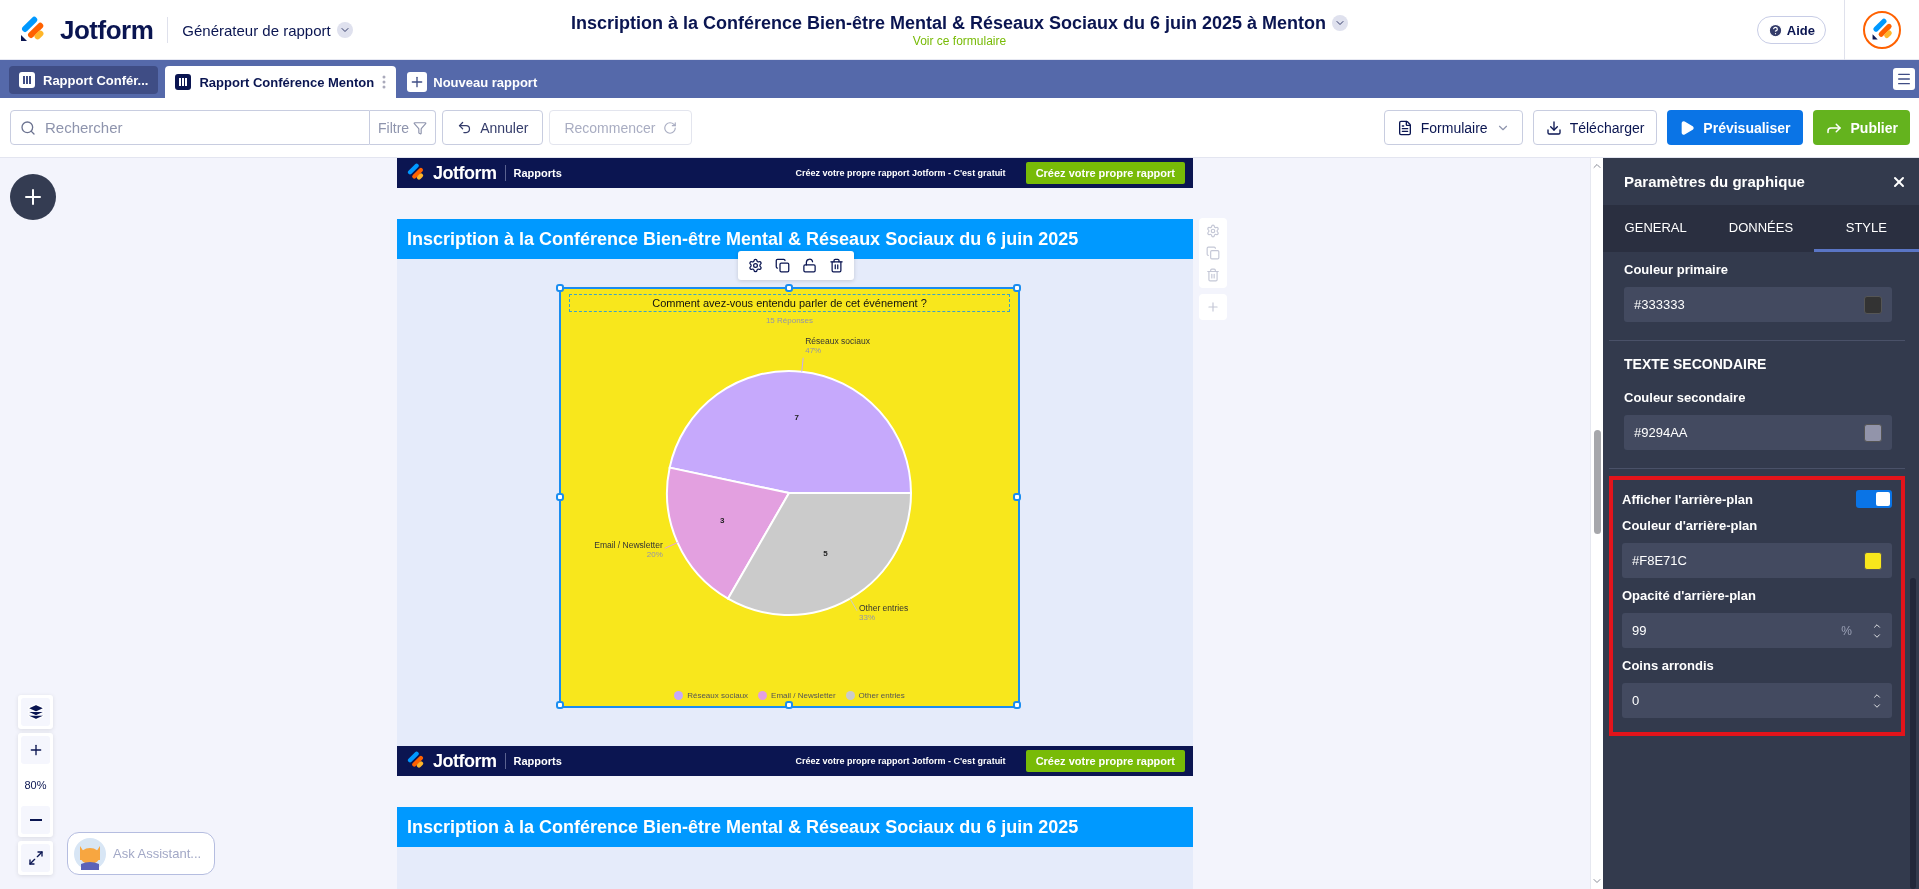 This screenshot has width=1919, height=889. Describe the element at coordinates (755, 265) in the screenshot. I see `settings-icon` at that location.